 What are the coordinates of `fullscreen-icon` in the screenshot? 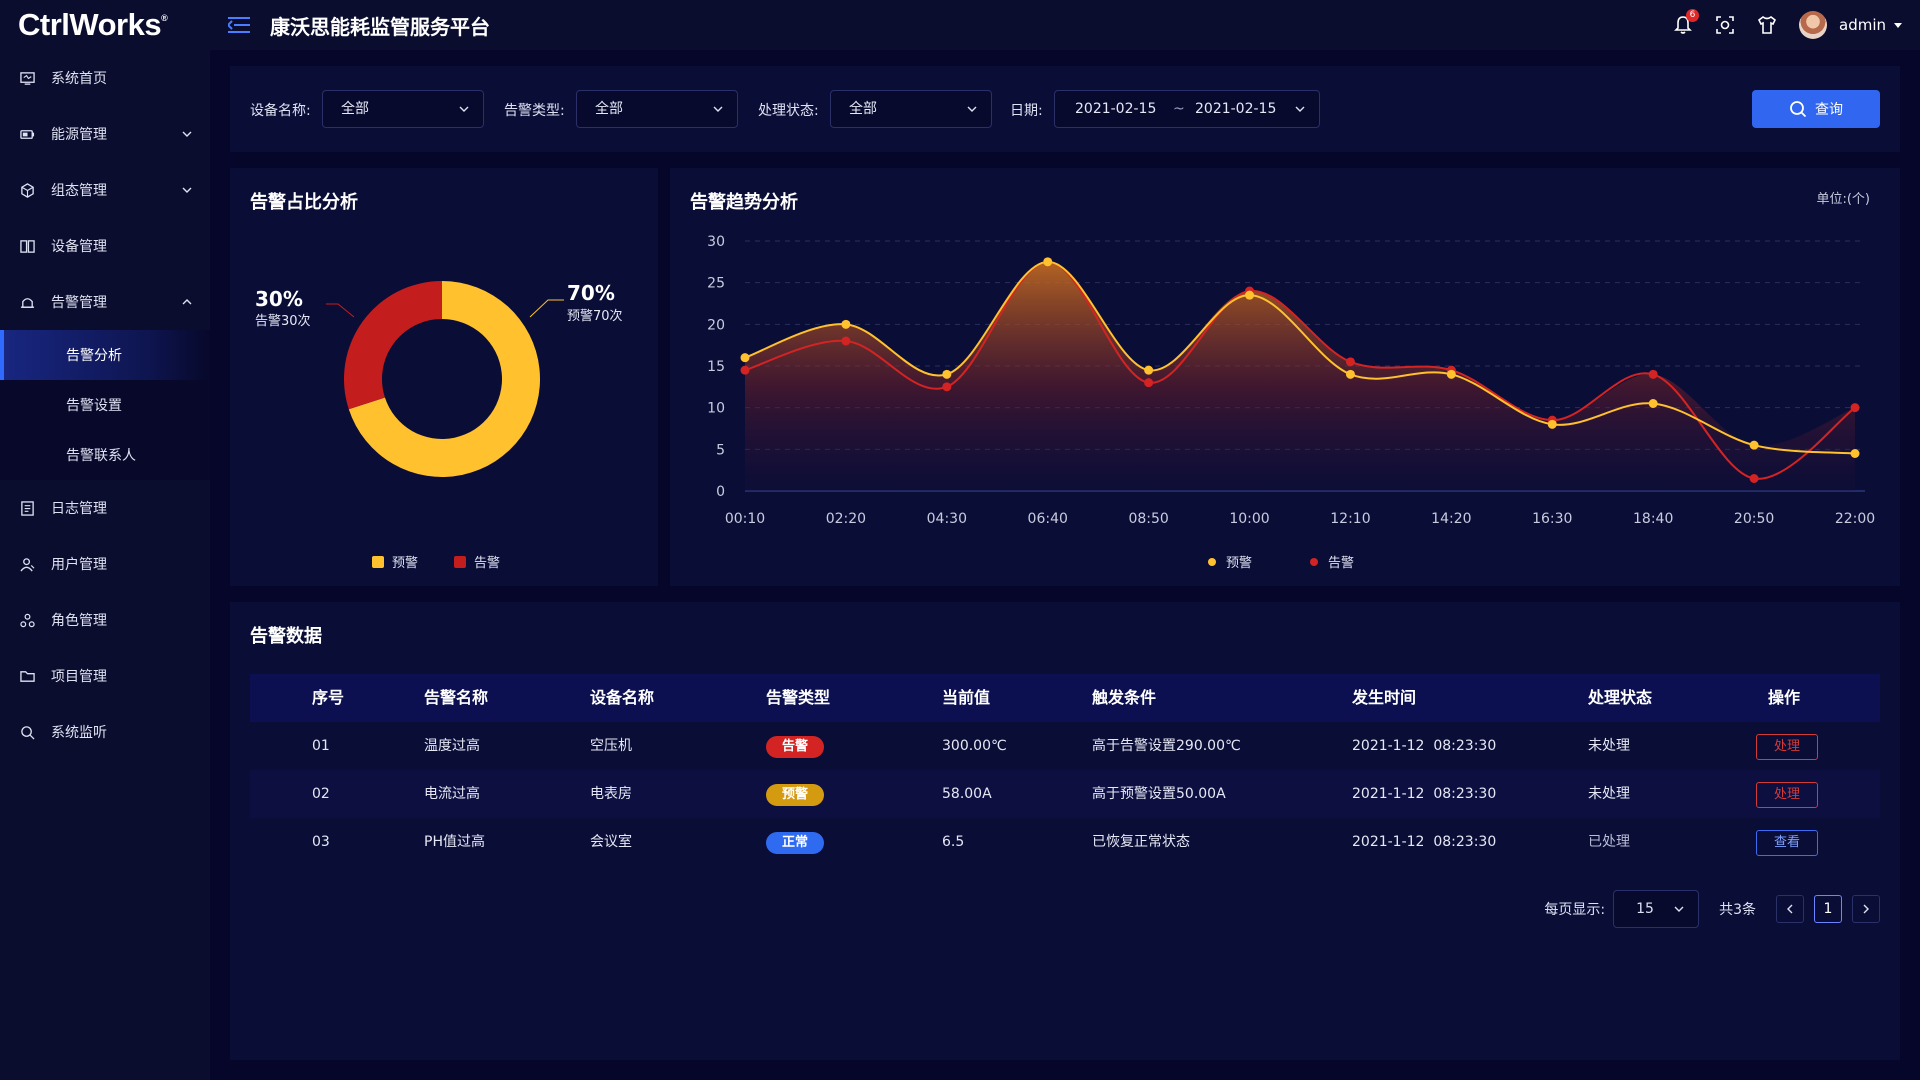 It's located at (1725, 25).